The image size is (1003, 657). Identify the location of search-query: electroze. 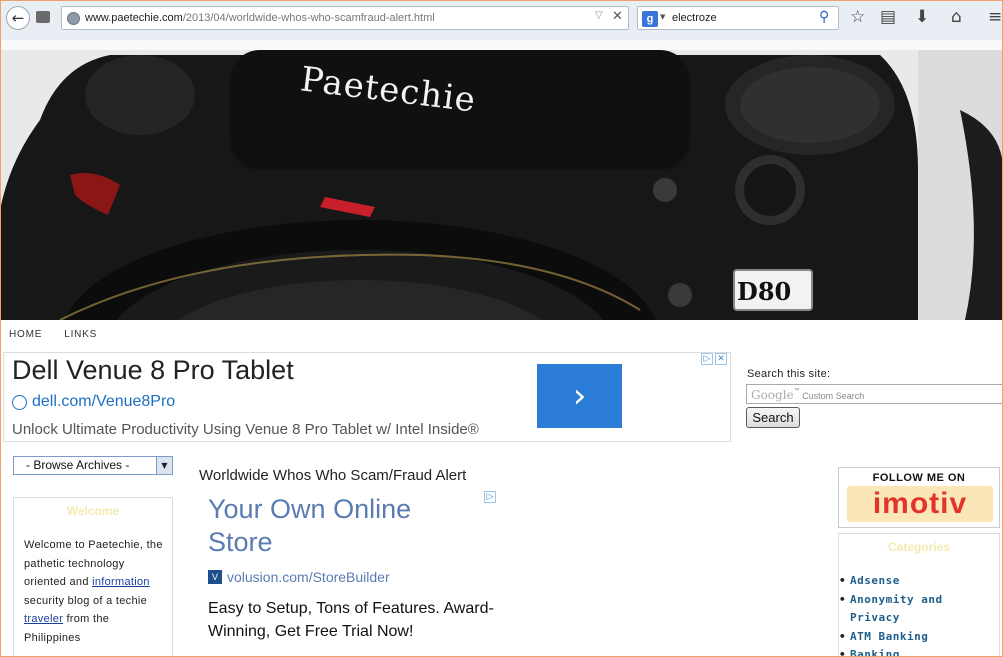
(694, 18).